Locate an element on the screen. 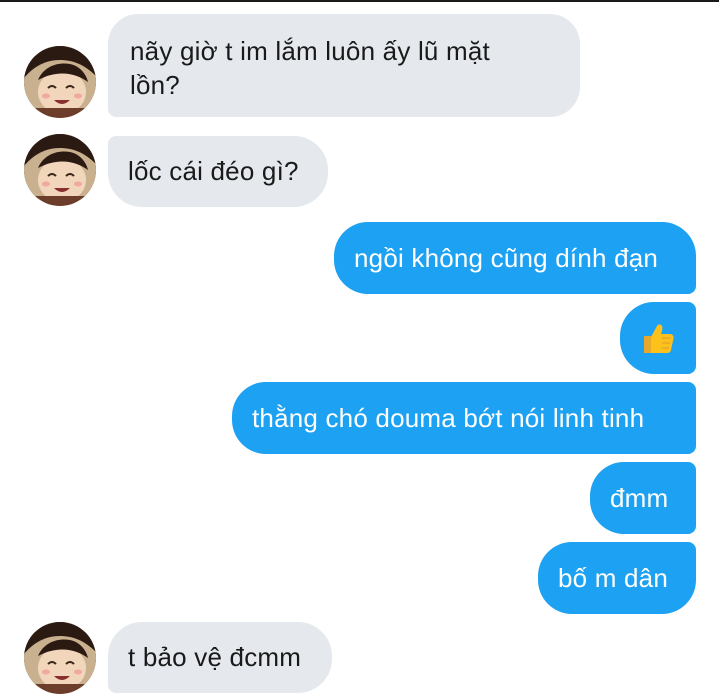 Image resolution: width=719 pixels, height=697 pixels. message-text: t bảo vệ đcmm is located at coordinates (215, 657).